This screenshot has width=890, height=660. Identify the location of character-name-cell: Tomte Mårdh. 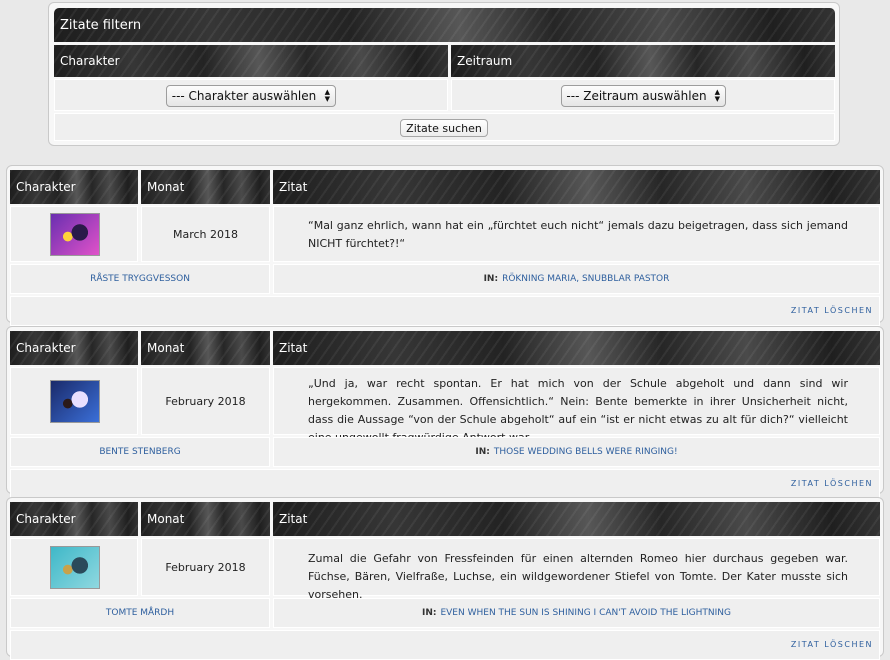
(140, 613).